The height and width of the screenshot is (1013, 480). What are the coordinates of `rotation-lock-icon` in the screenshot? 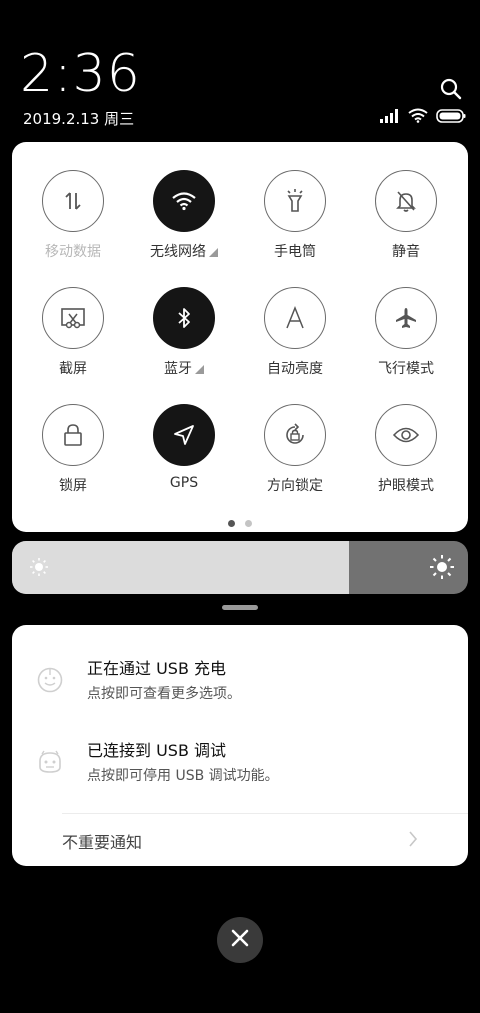 It's located at (295, 435).